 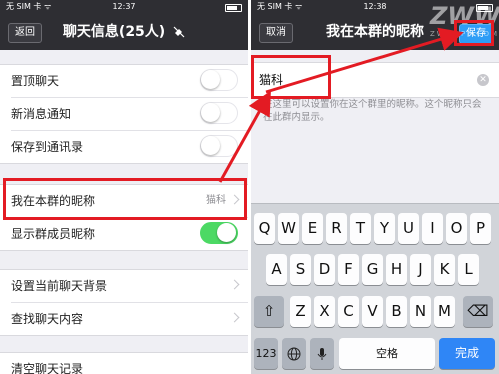 What do you see at coordinates (129, 363) in the screenshot?
I see `setting-row-clear-history: 清空聊天记录` at bounding box center [129, 363].